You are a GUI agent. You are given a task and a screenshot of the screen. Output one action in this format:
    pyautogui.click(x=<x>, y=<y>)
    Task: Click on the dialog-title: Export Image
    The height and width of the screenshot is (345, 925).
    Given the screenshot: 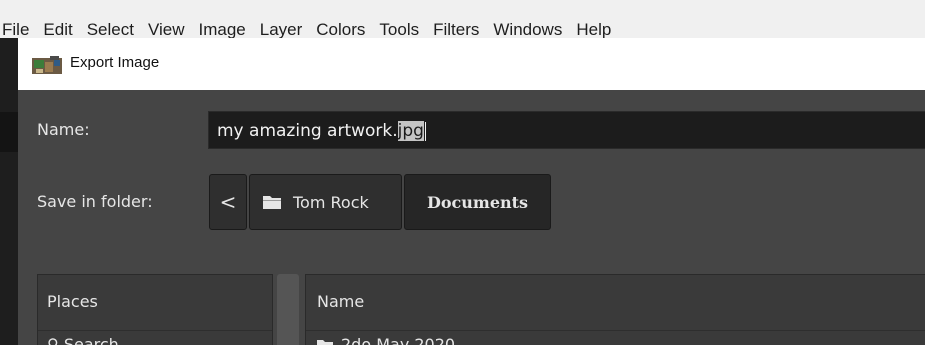 What is the action you would take?
    pyautogui.click(x=115, y=62)
    